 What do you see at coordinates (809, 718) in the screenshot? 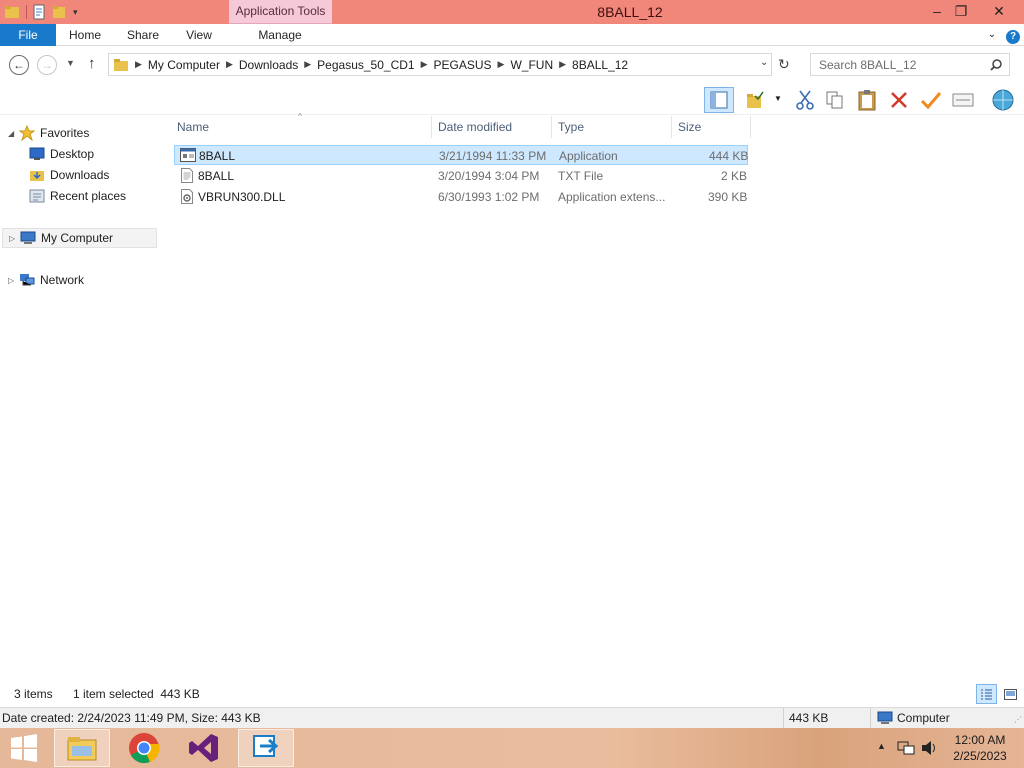
I see `selection-size: 443 KB` at bounding box center [809, 718].